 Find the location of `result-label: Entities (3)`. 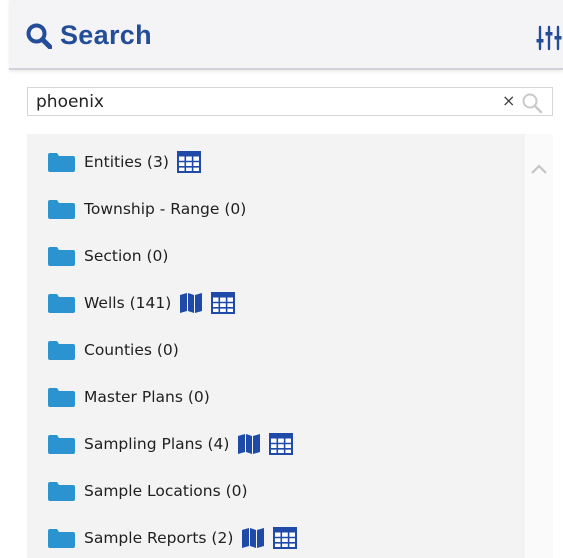

result-label: Entities (3) is located at coordinates (126, 162).